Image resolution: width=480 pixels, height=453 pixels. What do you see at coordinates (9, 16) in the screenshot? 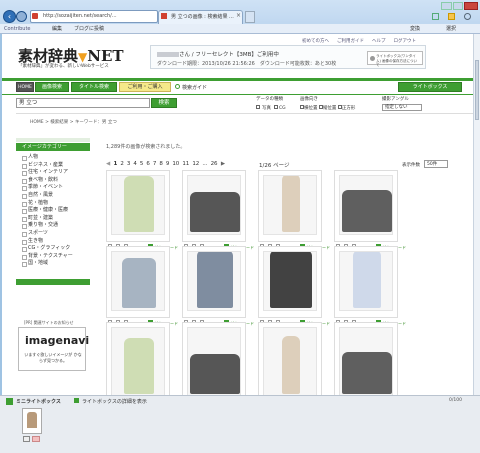
I see `back-button: ‹` at bounding box center [9, 16].